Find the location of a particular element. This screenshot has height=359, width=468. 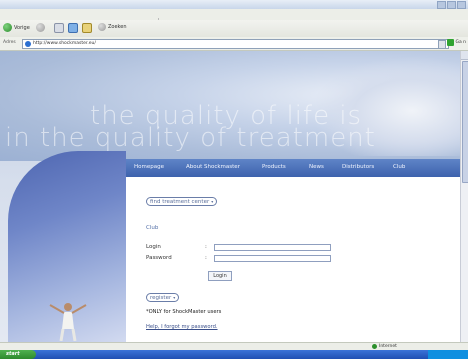

go-arrow-icon is located at coordinates (451, 42).